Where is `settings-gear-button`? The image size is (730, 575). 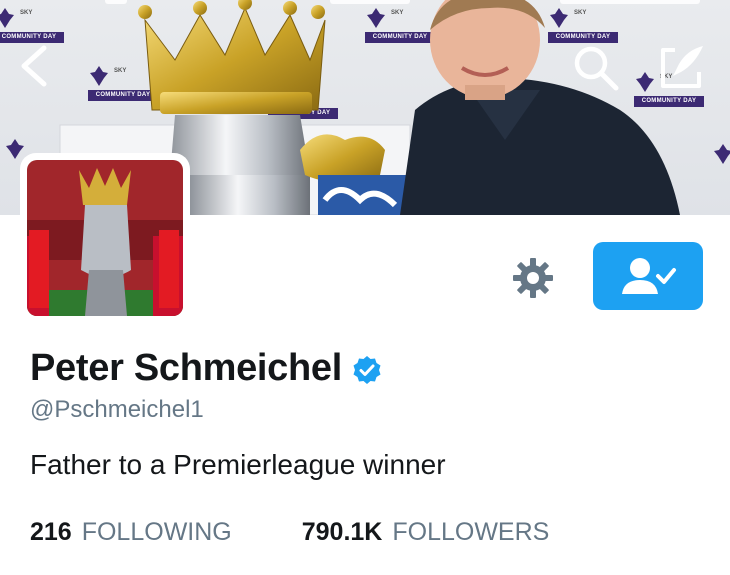
settings-gear-button is located at coordinates (533, 278).